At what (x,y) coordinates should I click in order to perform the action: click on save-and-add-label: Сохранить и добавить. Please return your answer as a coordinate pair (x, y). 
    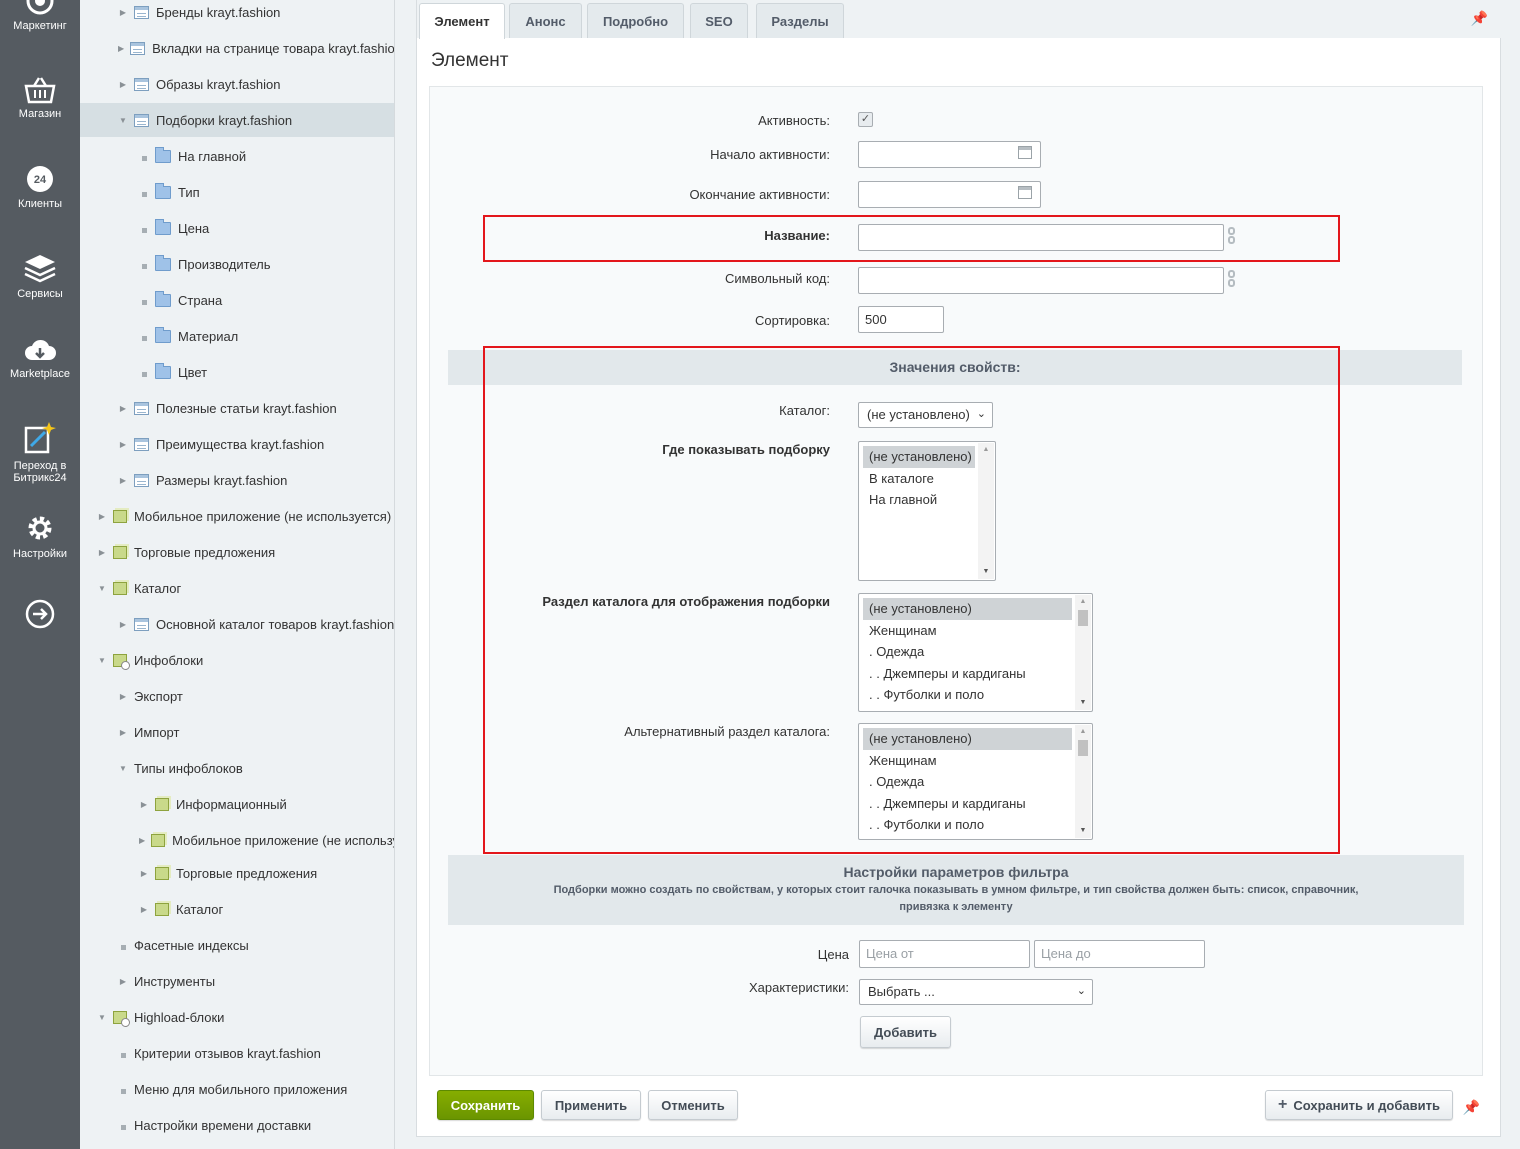
    Looking at the image, I should click on (1366, 1105).